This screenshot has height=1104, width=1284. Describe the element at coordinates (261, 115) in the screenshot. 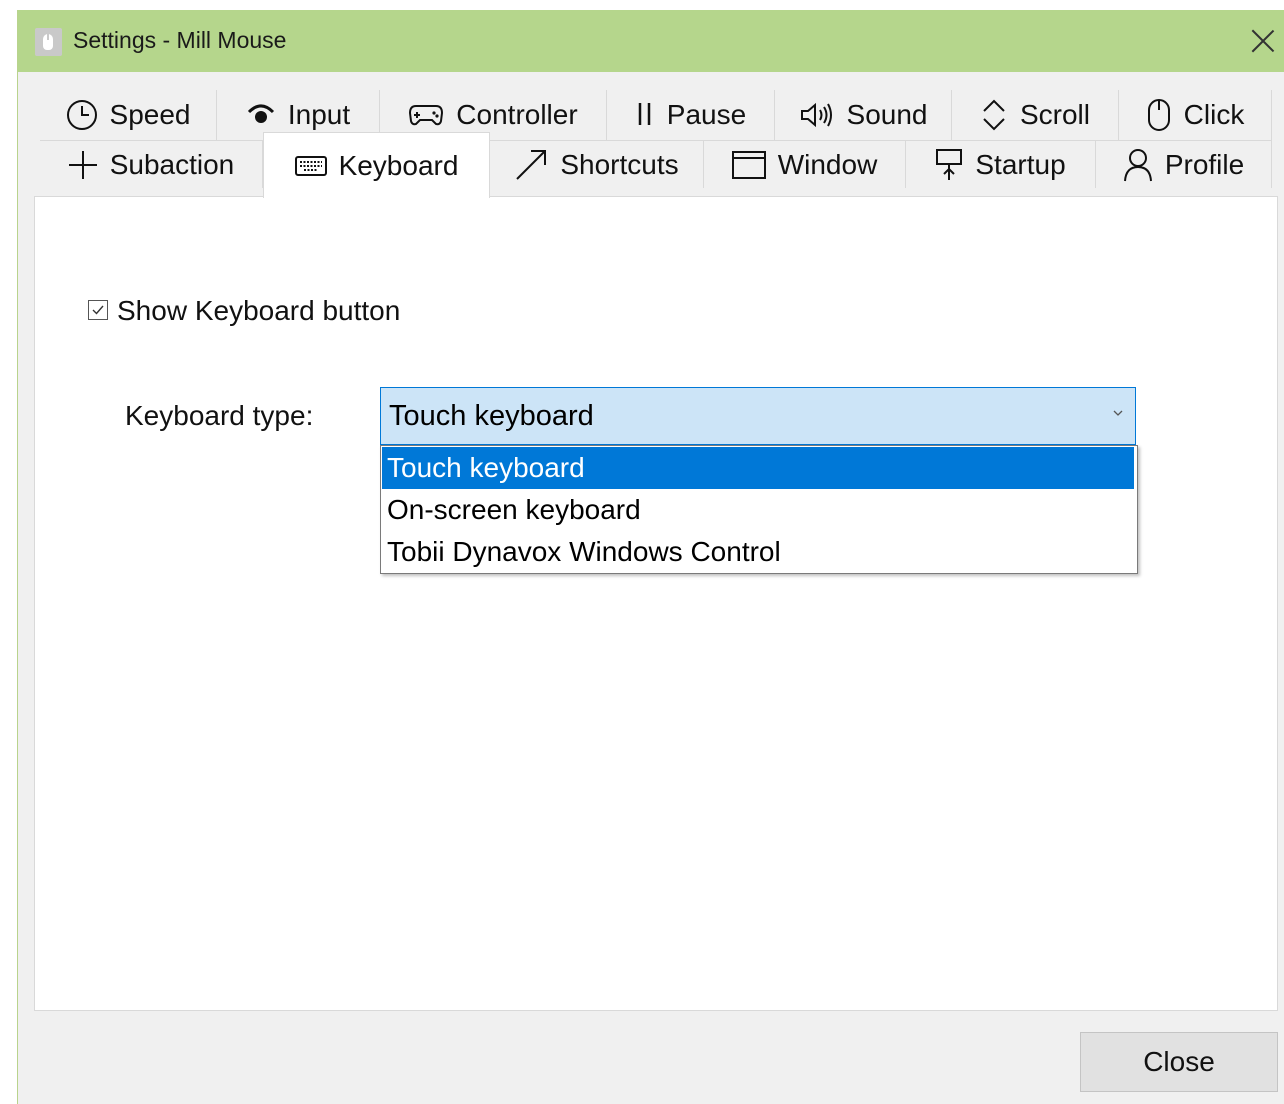

I see `signal-icon` at that location.